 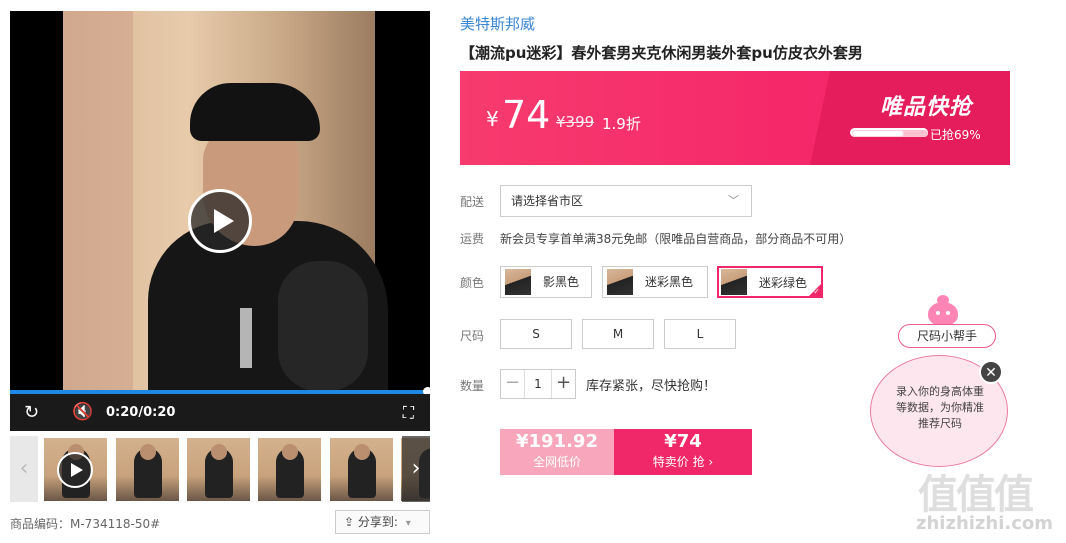 I want to click on video-controls: ↻ 🔇 0:20/0:20 ⛶, so click(x=220, y=412).